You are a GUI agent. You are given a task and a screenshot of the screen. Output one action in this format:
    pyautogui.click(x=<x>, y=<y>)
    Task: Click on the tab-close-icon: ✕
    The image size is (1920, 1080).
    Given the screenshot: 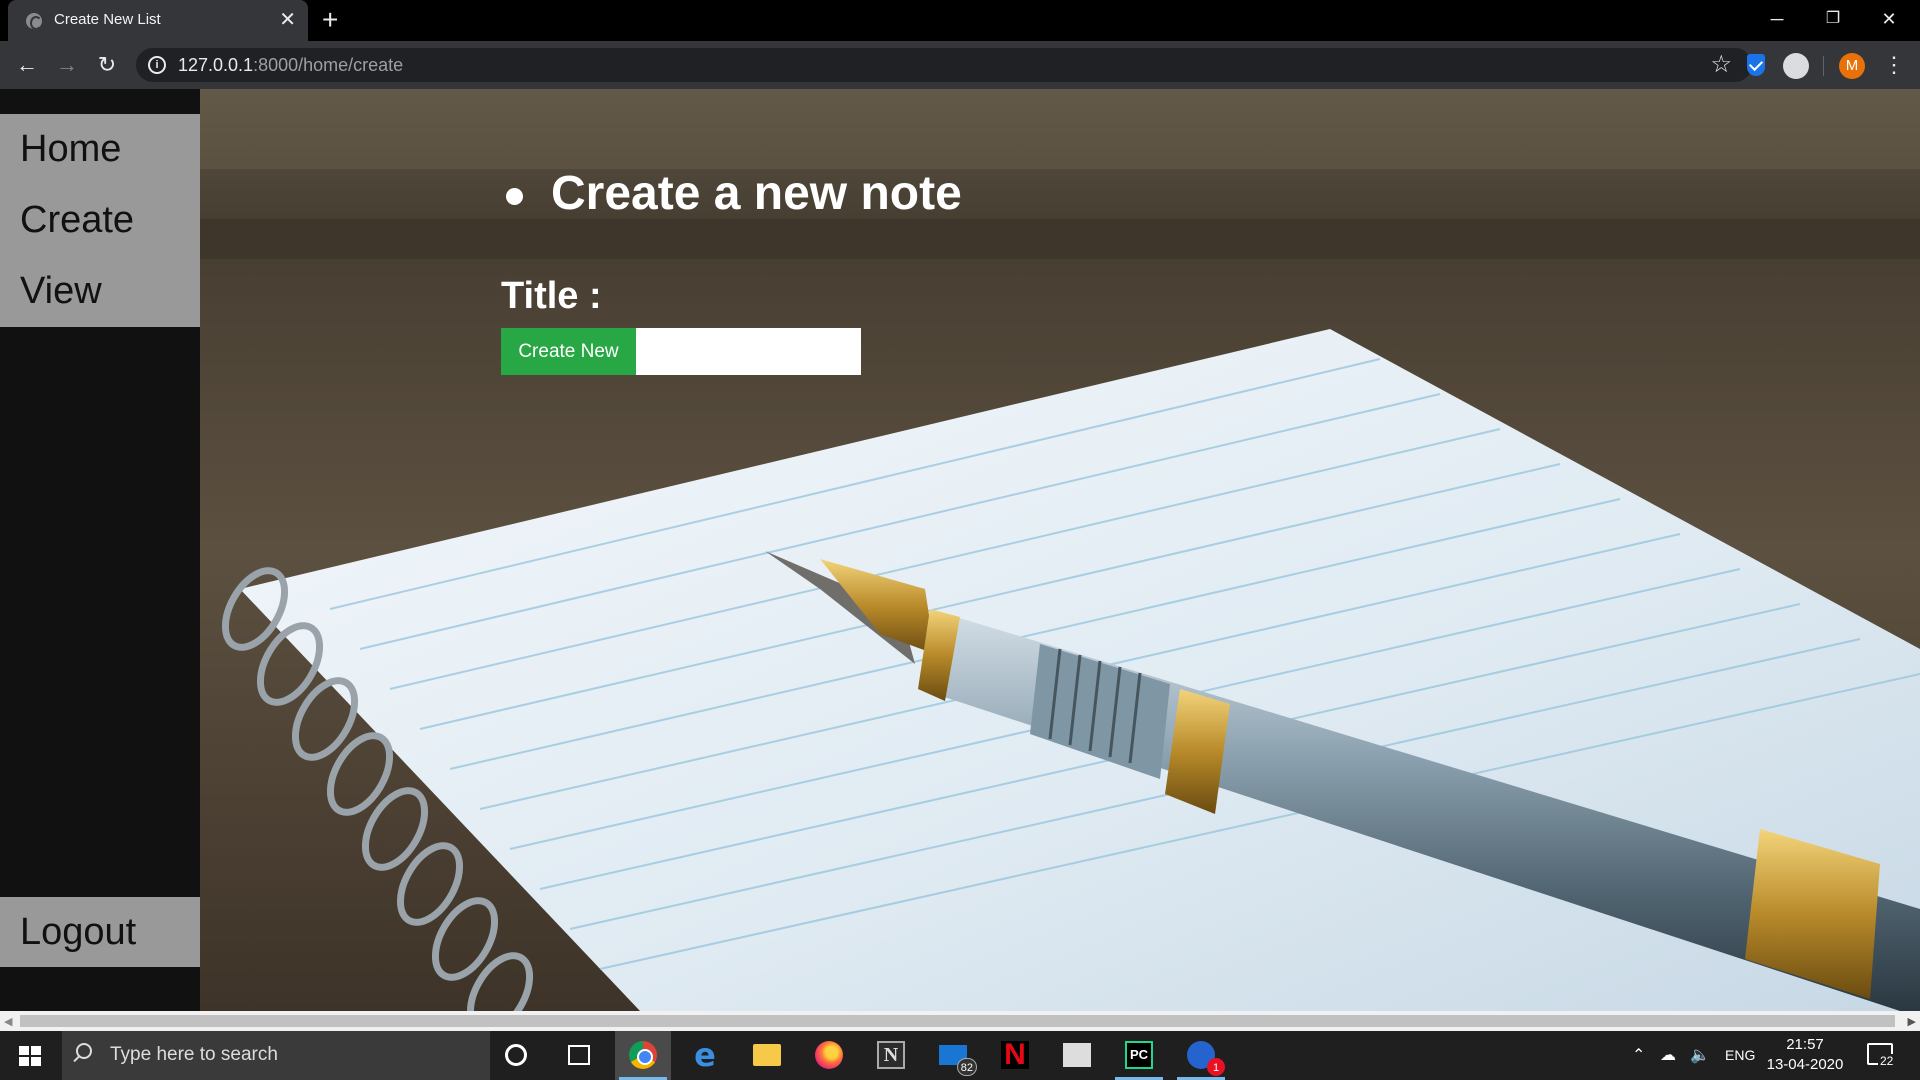 What is the action you would take?
    pyautogui.click(x=287, y=20)
    